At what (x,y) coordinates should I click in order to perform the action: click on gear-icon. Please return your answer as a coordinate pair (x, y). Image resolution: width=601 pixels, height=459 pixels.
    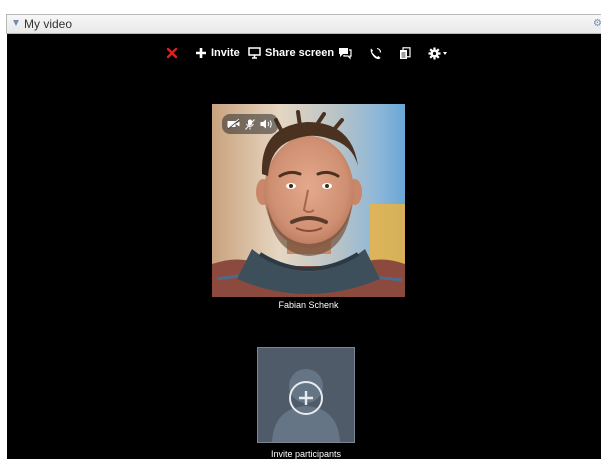
    Looking at the image, I should click on (437, 53).